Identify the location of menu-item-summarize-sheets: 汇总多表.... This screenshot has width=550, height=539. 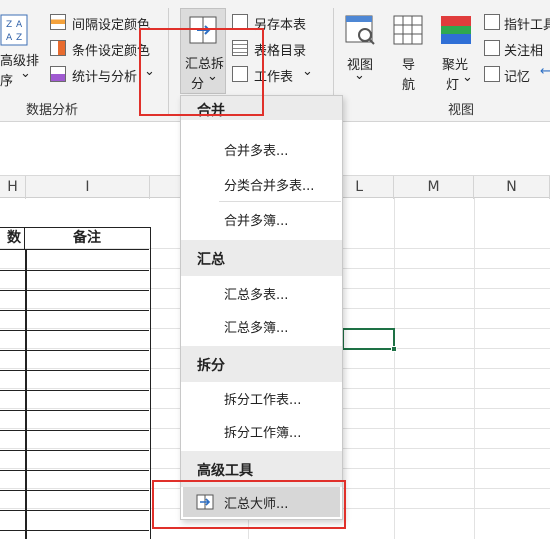
(256, 293).